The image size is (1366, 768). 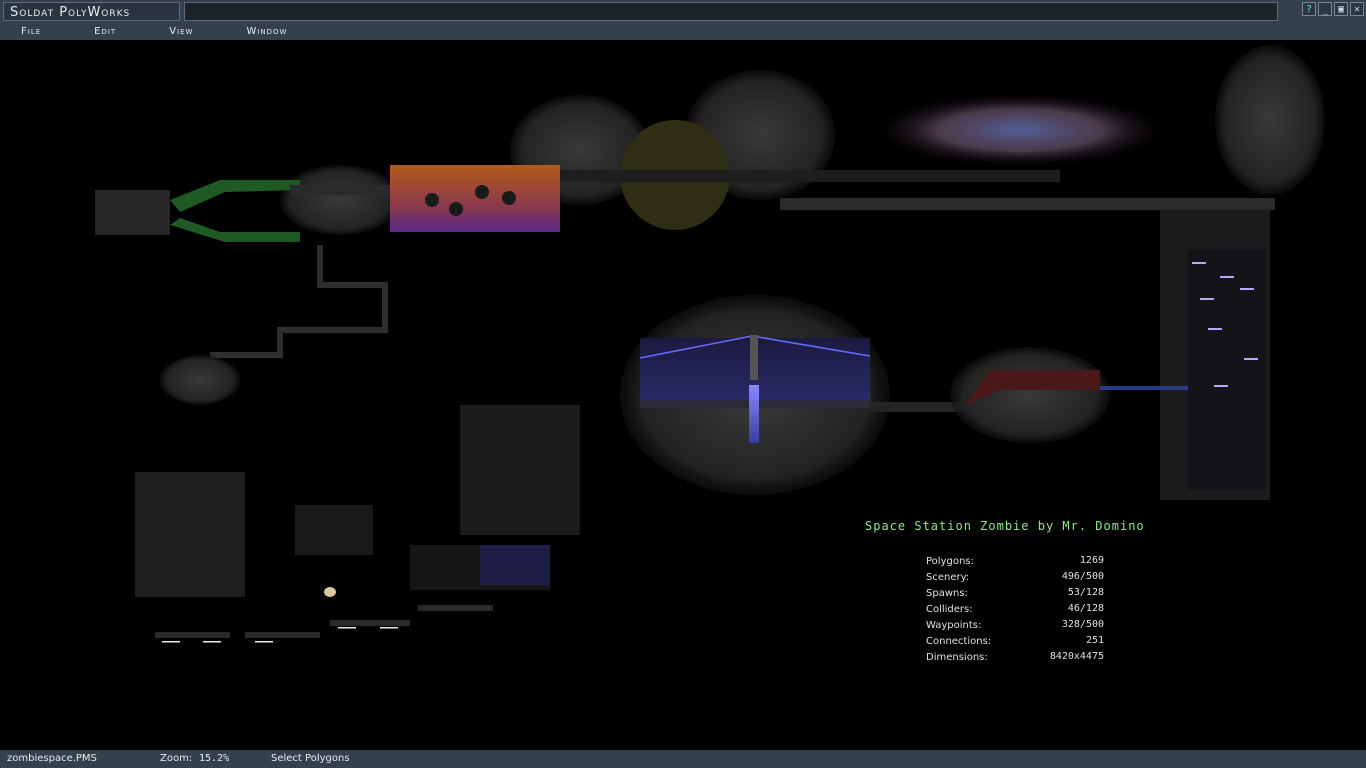 I want to click on map-title: Space Station Zombie by Mr. Domino, so click(x=1005, y=526).